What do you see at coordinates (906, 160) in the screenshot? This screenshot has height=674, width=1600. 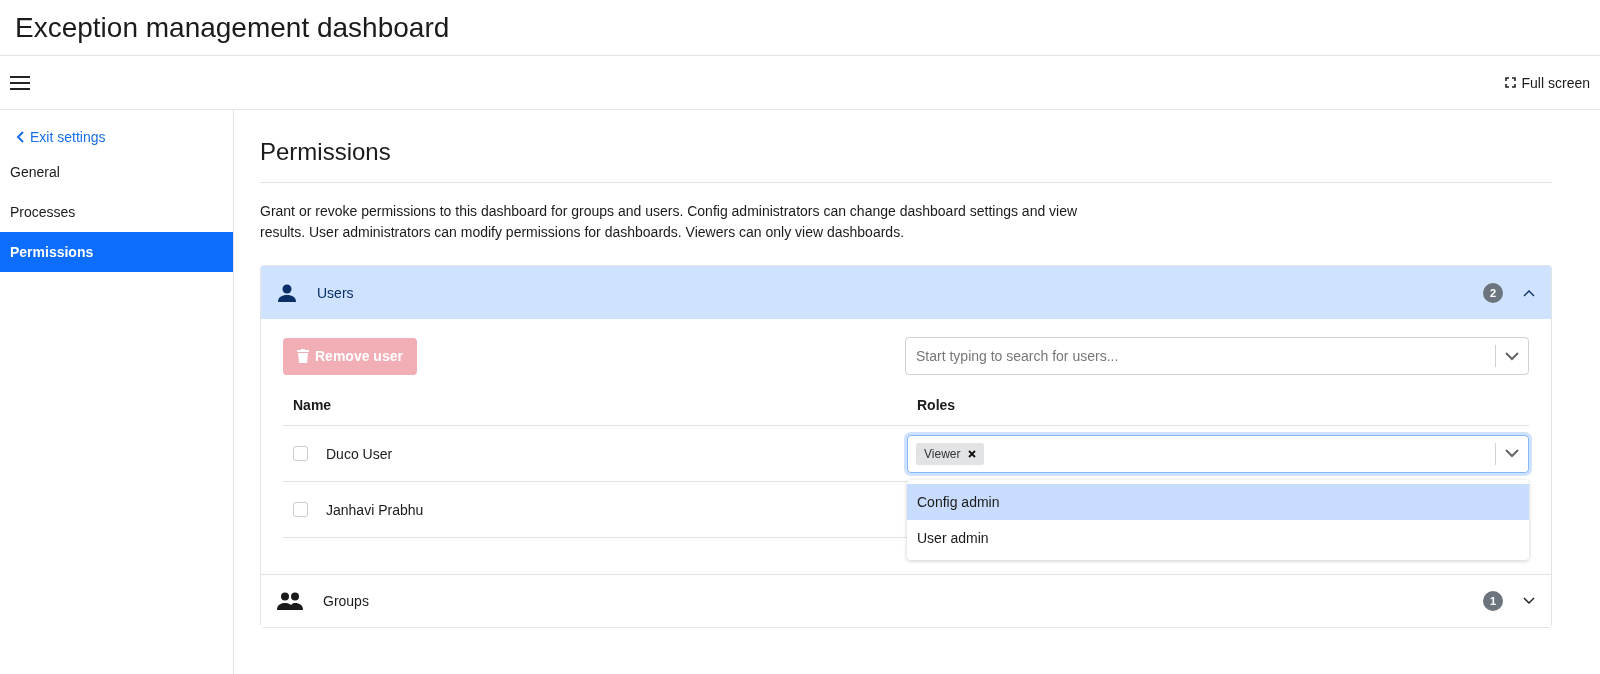 I see `section-title: Permissions` at bounding box center [906, 160].